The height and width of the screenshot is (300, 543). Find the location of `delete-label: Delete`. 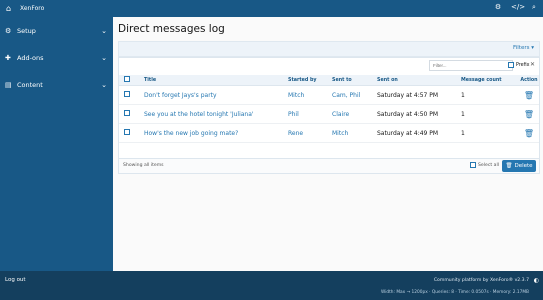

delete-label: Delete is located at coordinates (523, 166).